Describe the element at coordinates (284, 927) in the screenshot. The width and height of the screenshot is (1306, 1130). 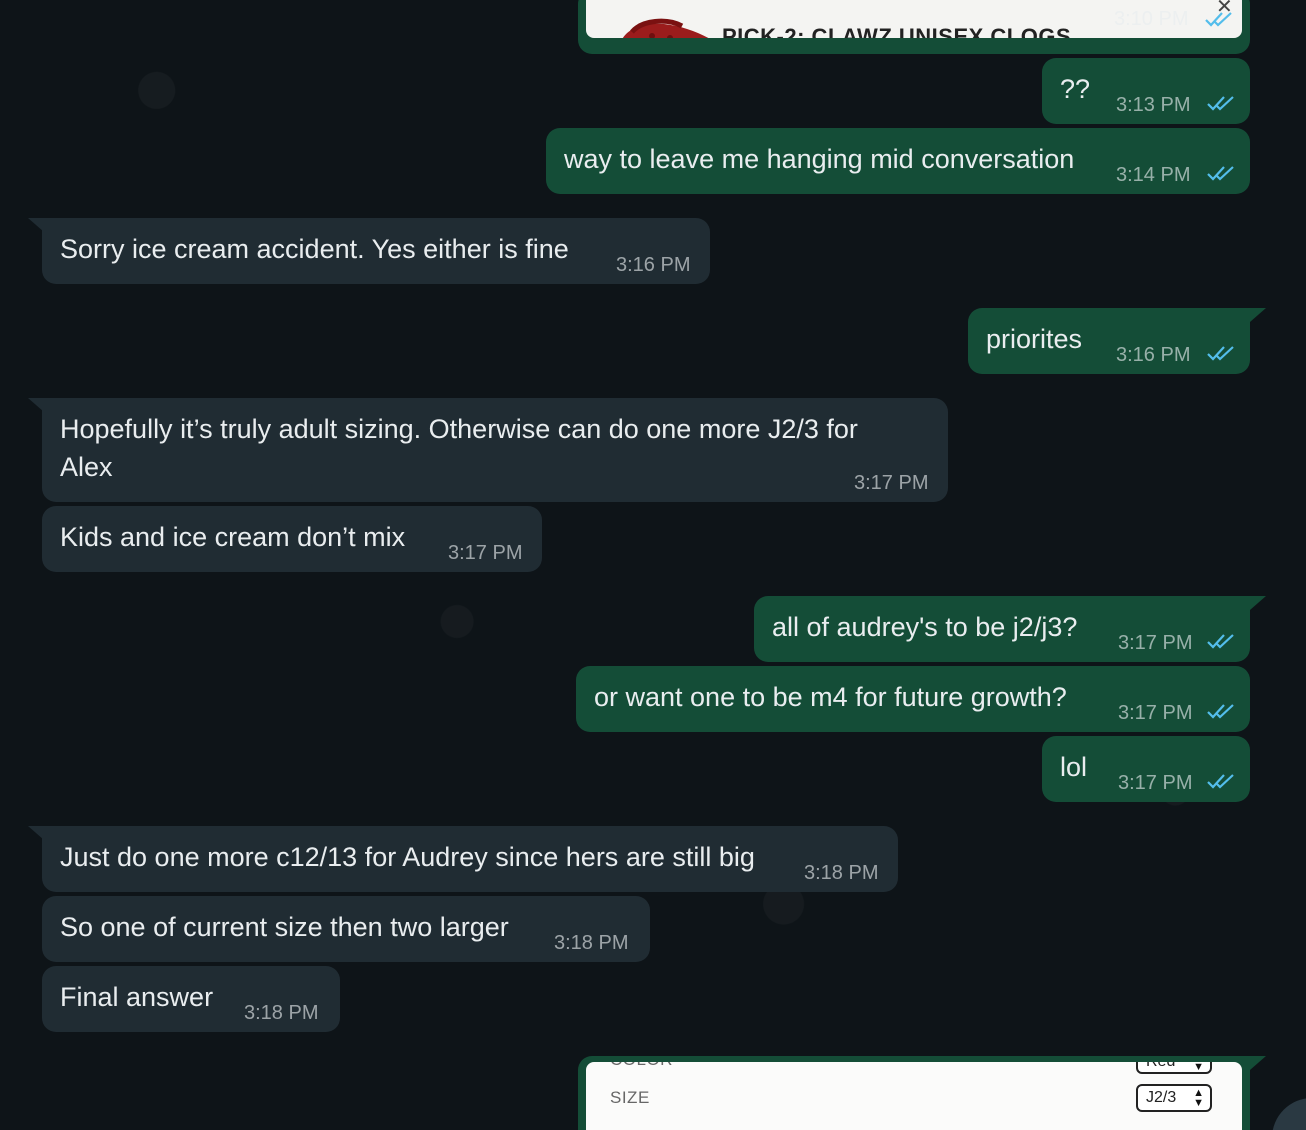
I see `message-text: So one of current size then two larger` at that location.